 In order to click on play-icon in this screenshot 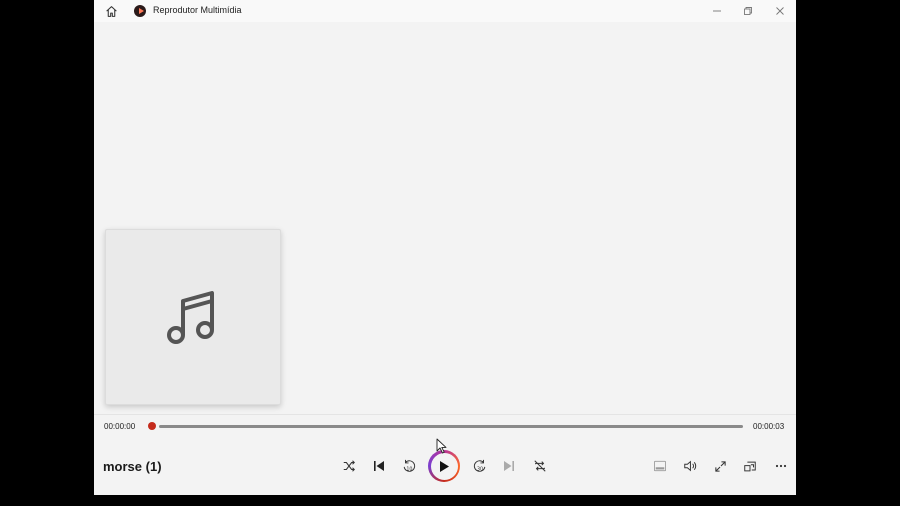, I will do `click(444, 466)`.